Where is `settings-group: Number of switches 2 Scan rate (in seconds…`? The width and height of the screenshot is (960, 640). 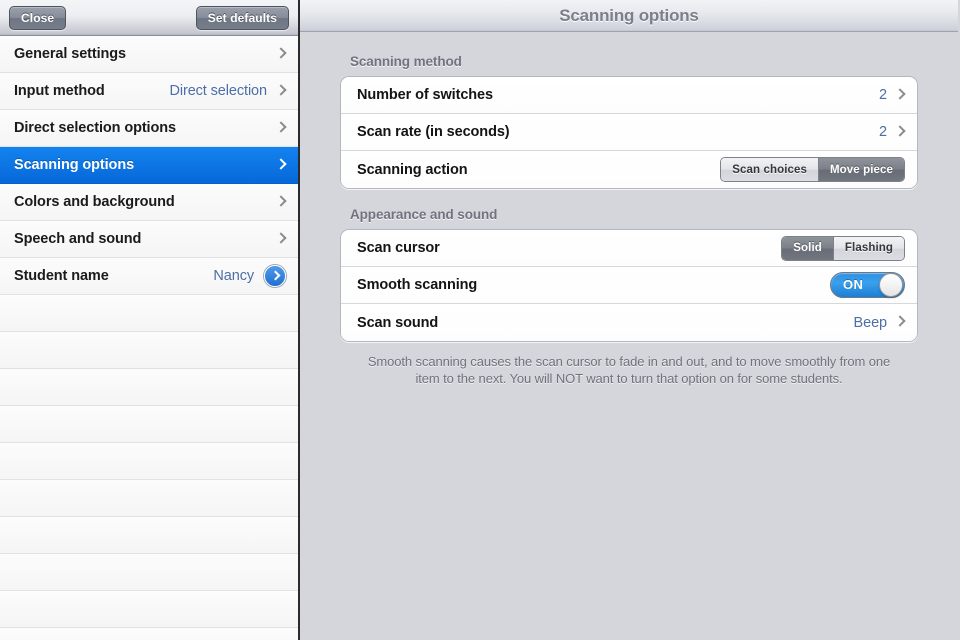 settings-group: Number of switches 2 Scan rate (in seconds… is located at coordinates (629, 132).